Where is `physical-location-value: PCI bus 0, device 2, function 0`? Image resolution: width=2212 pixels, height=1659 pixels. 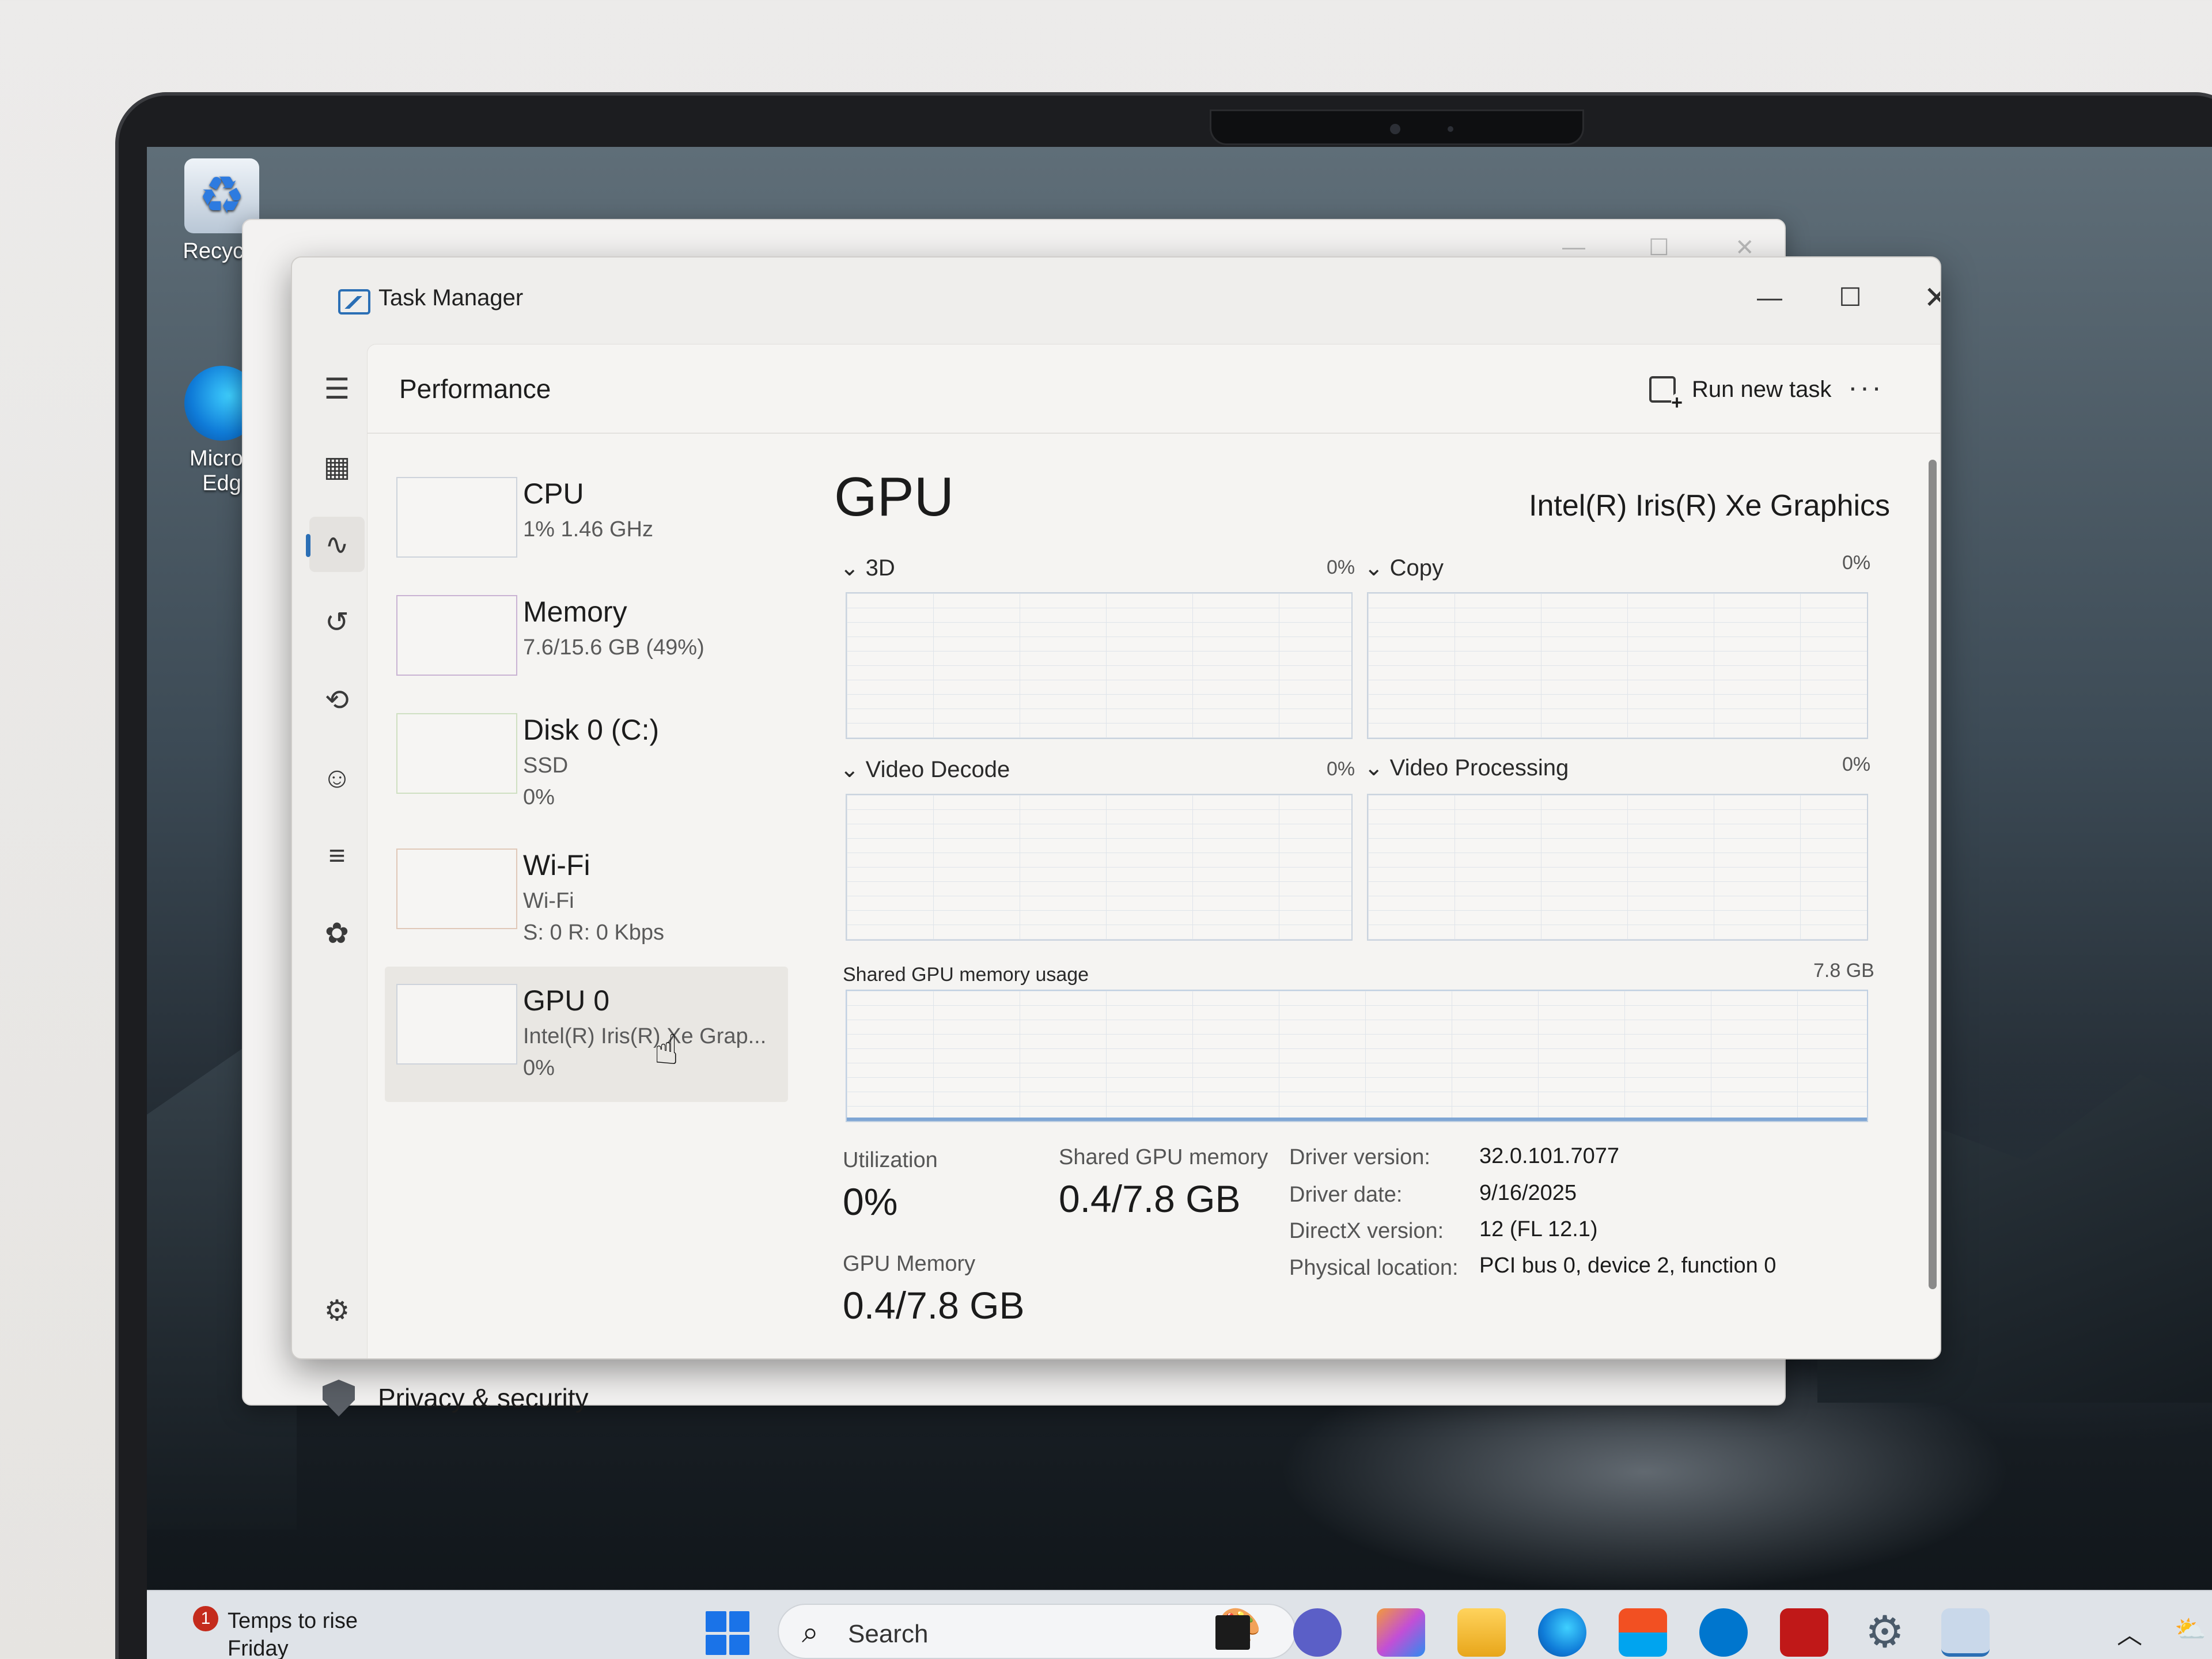 physical-location-value: PCI bus 0, device 2, function 0 is located at coordinates (1628, 1265).